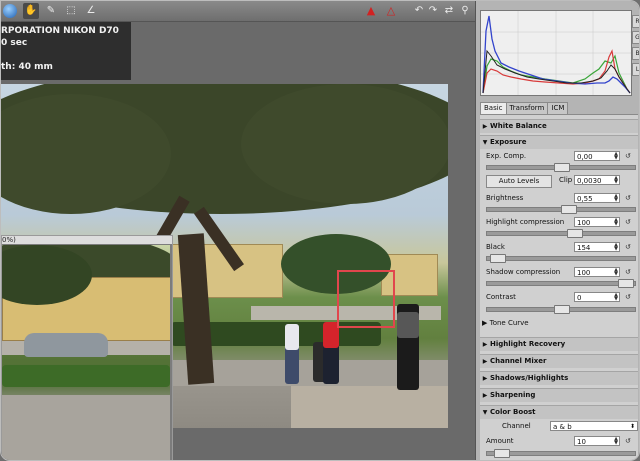  Describe the element at coordinates (513, 412) in the screenshot. I see `section-title: Color Boost` at that location.